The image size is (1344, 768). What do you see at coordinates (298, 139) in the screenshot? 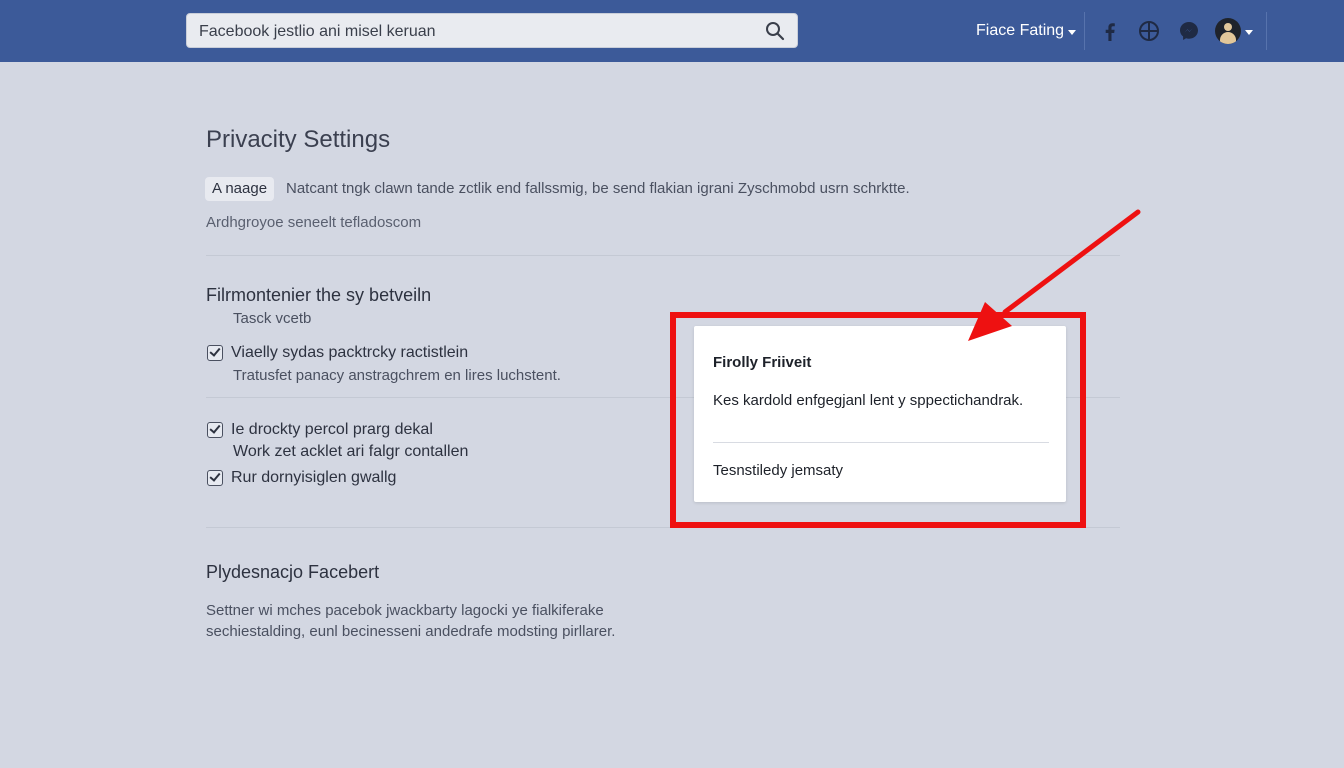
I see `page-title: Privacity Settings` at bounding box center [298, 139].